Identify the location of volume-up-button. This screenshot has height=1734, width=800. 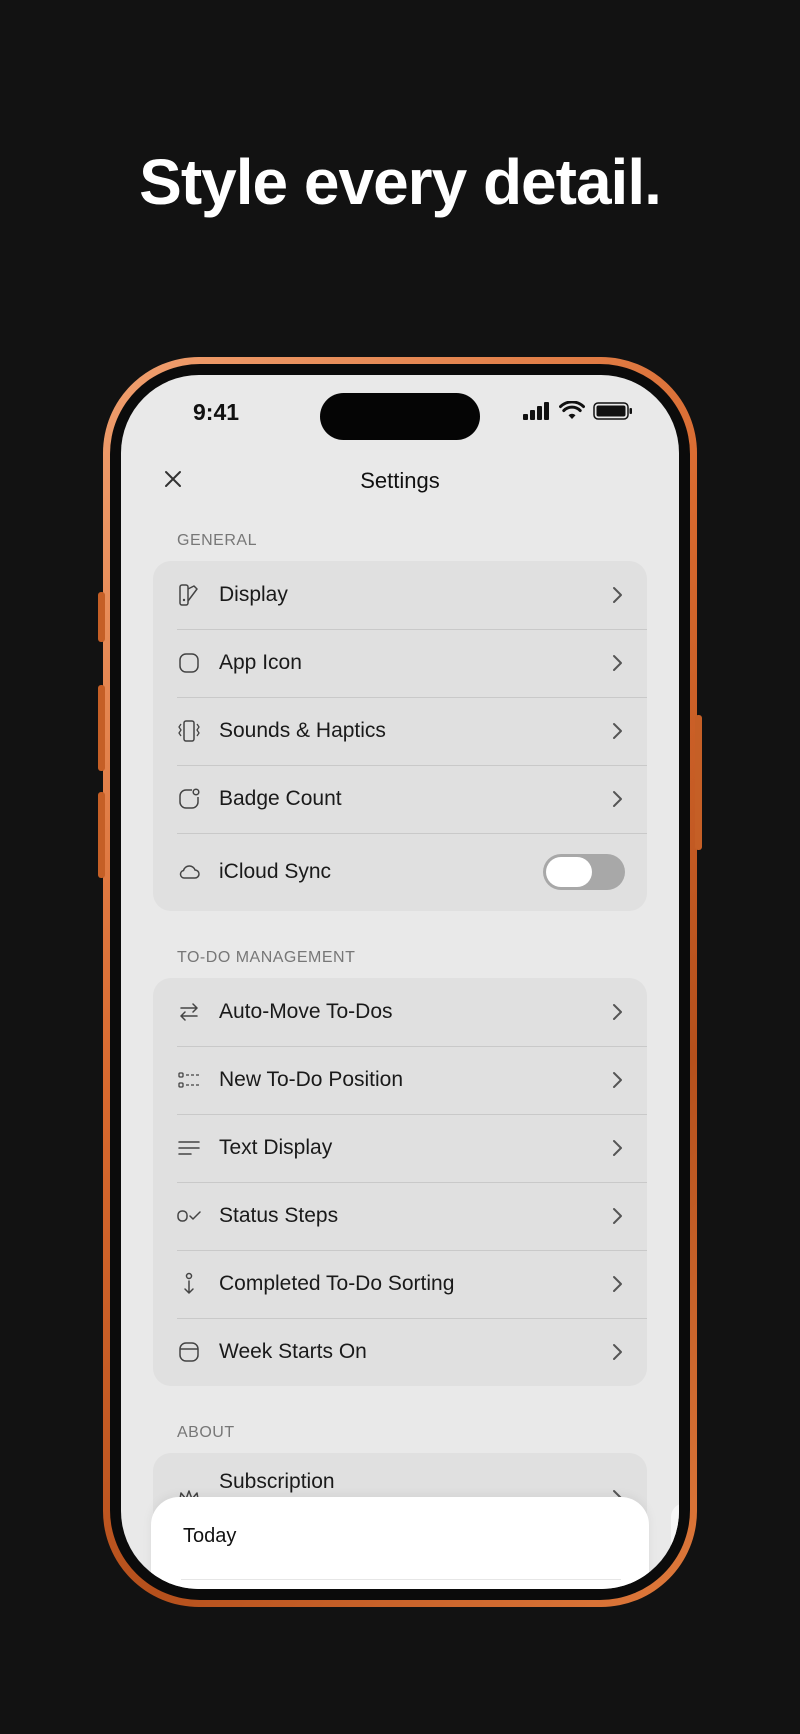
(101, 728).